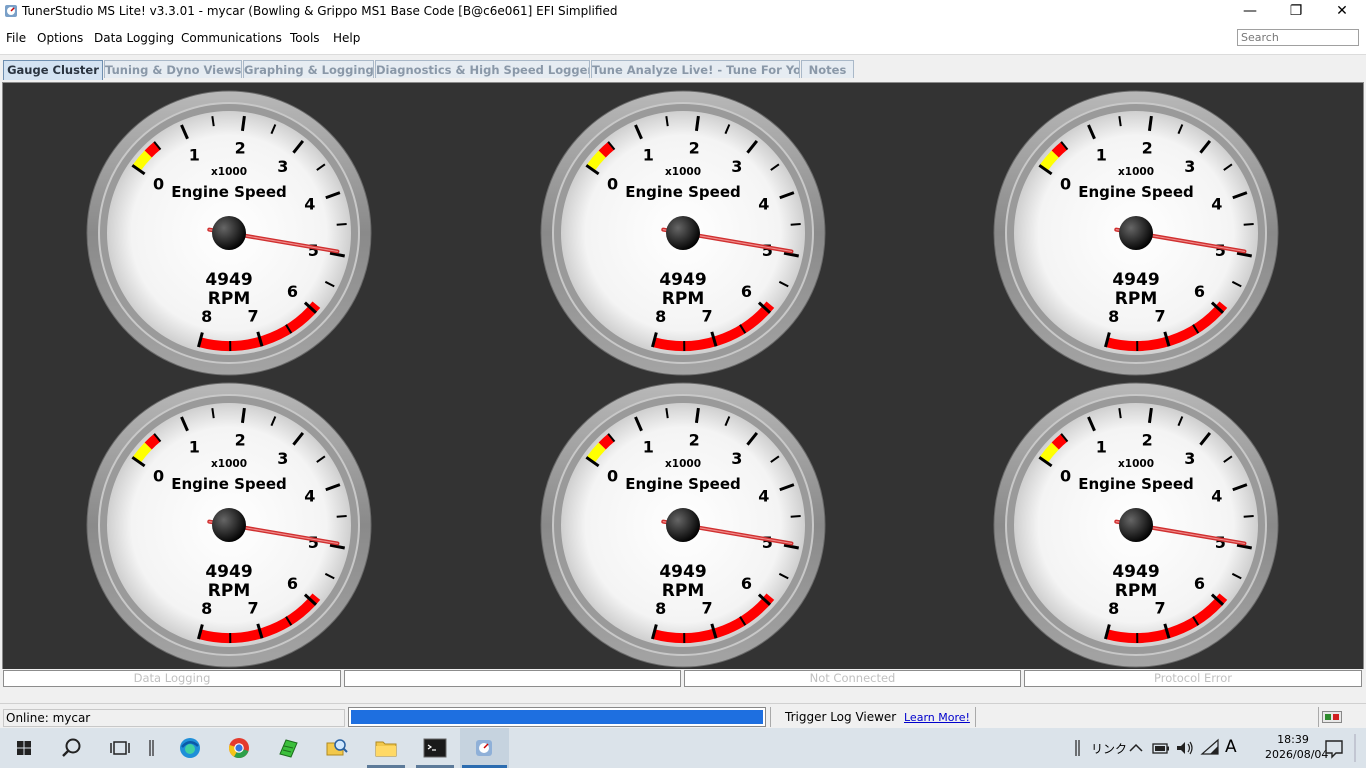  What do you see at coordinates (239, 748) in the screenshot?
I see `chrome-browser-icon` at bounding box center [239, 748].